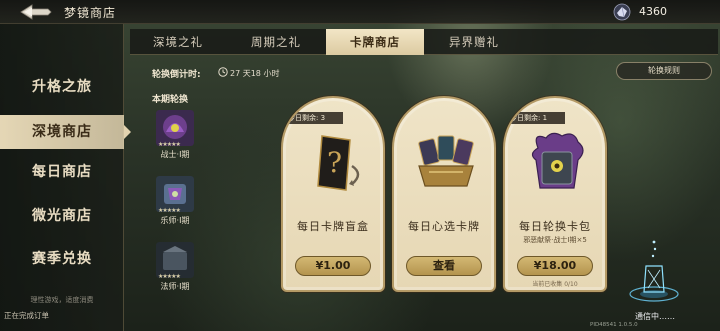 This screenshot has height=331, width=720. What do you see at coordinates (276, 42) in the screenshot?
I see `tab-cycle-gift: 周期之礼` at bounding box center [276, 42].